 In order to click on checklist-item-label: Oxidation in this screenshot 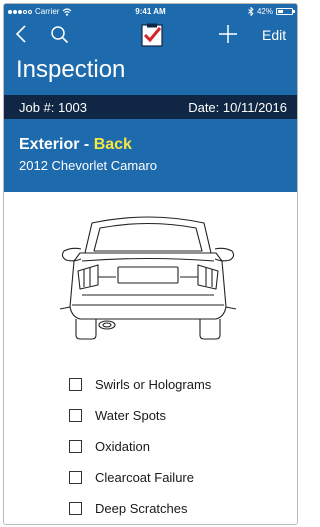, I will do `click(122, 446)`.